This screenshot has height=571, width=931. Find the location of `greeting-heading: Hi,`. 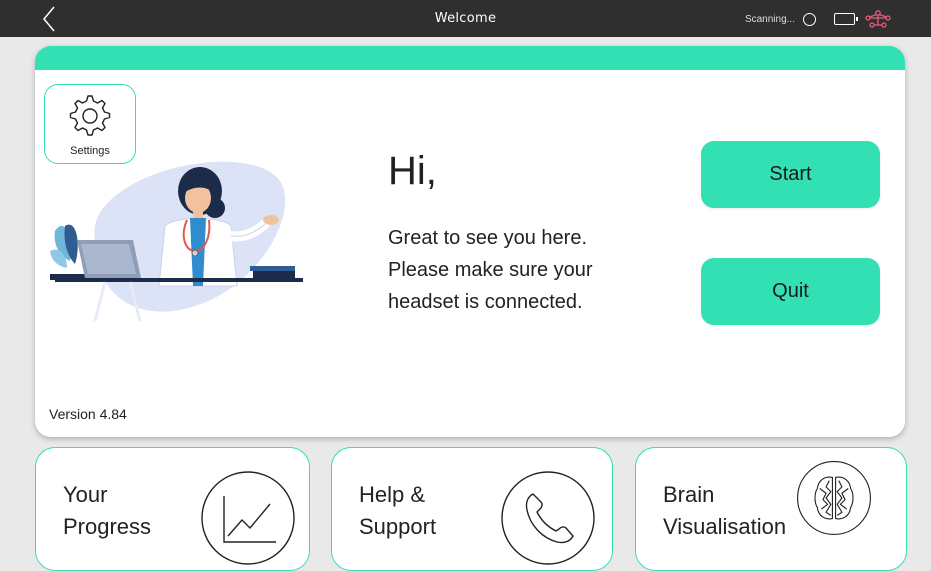

greeting-heading: Hi, is located at coordinates (412, 171).